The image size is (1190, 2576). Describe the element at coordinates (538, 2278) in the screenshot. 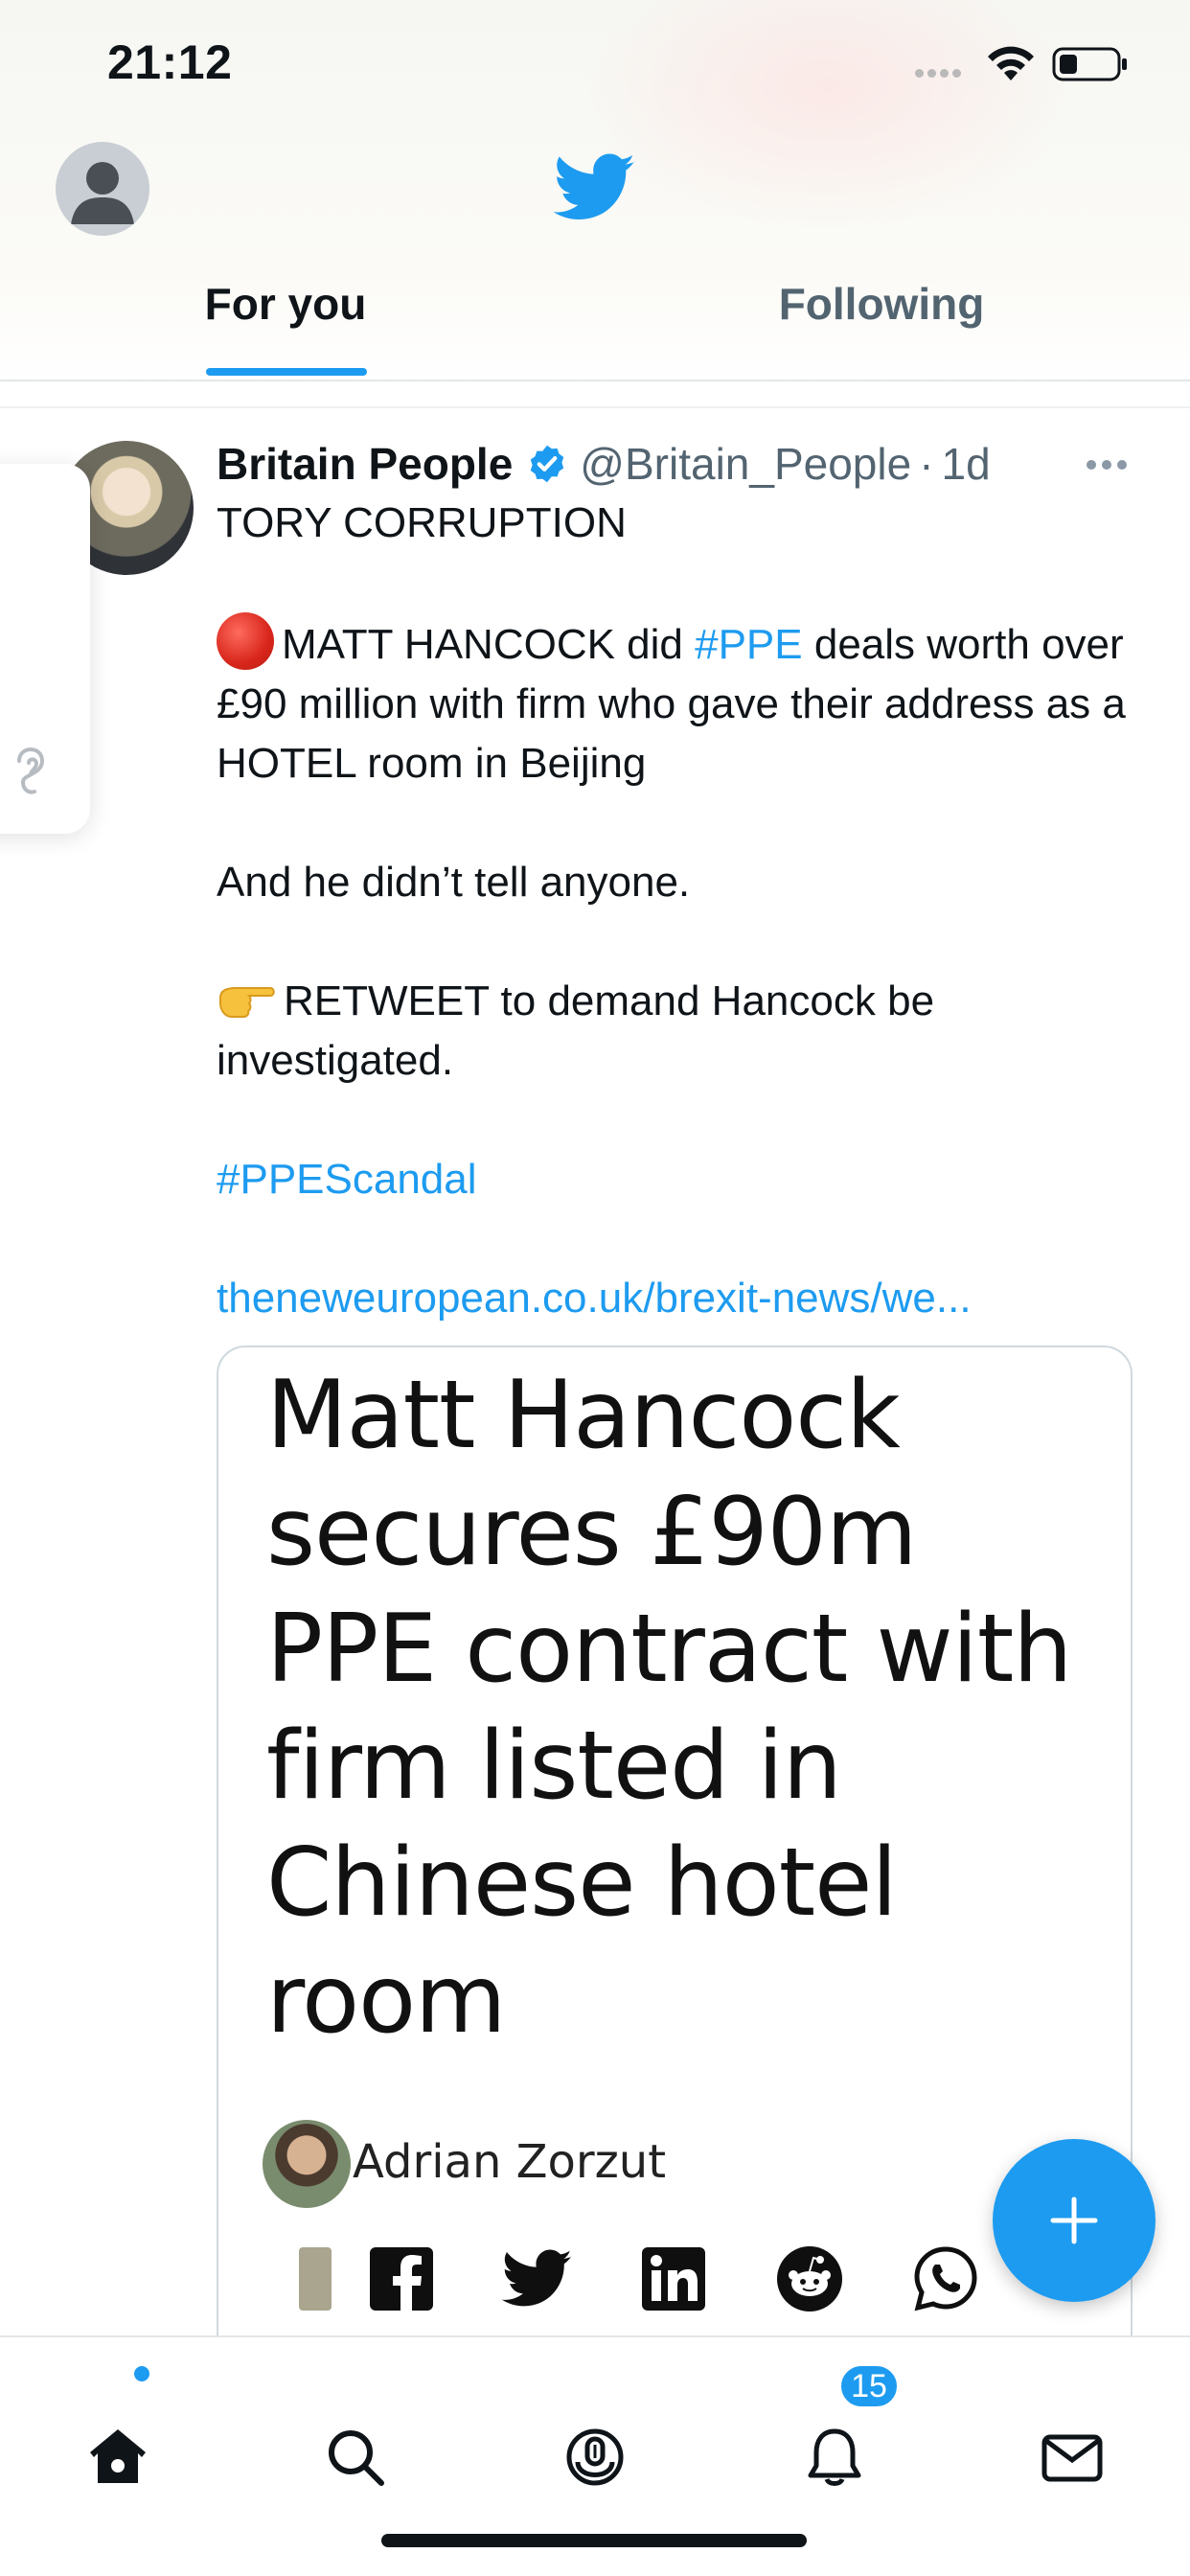

I see `twitter-icon` at that location.